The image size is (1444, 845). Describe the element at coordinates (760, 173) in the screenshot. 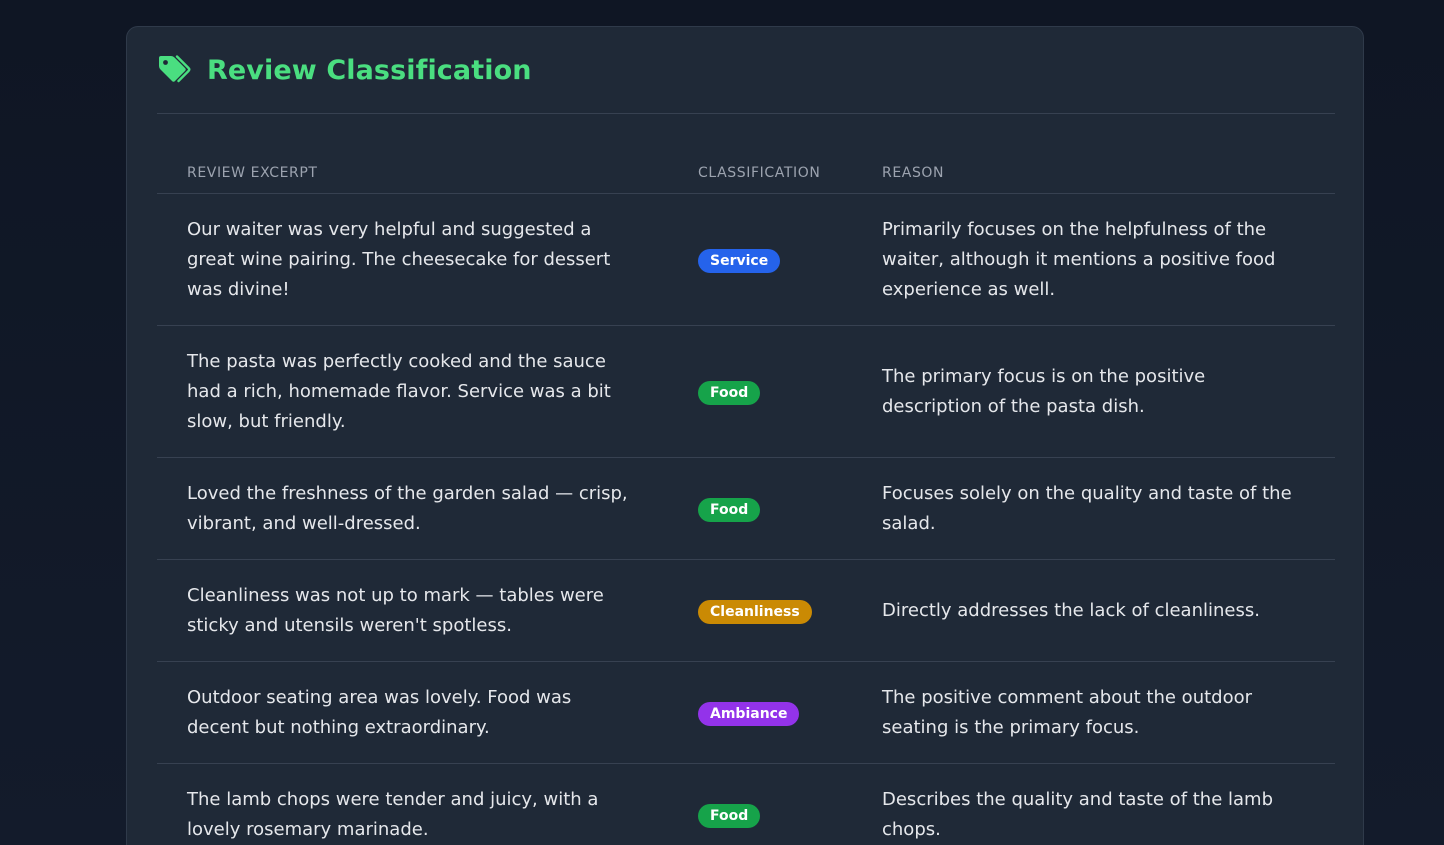

I see `column-header-classification: Classification` at that location.